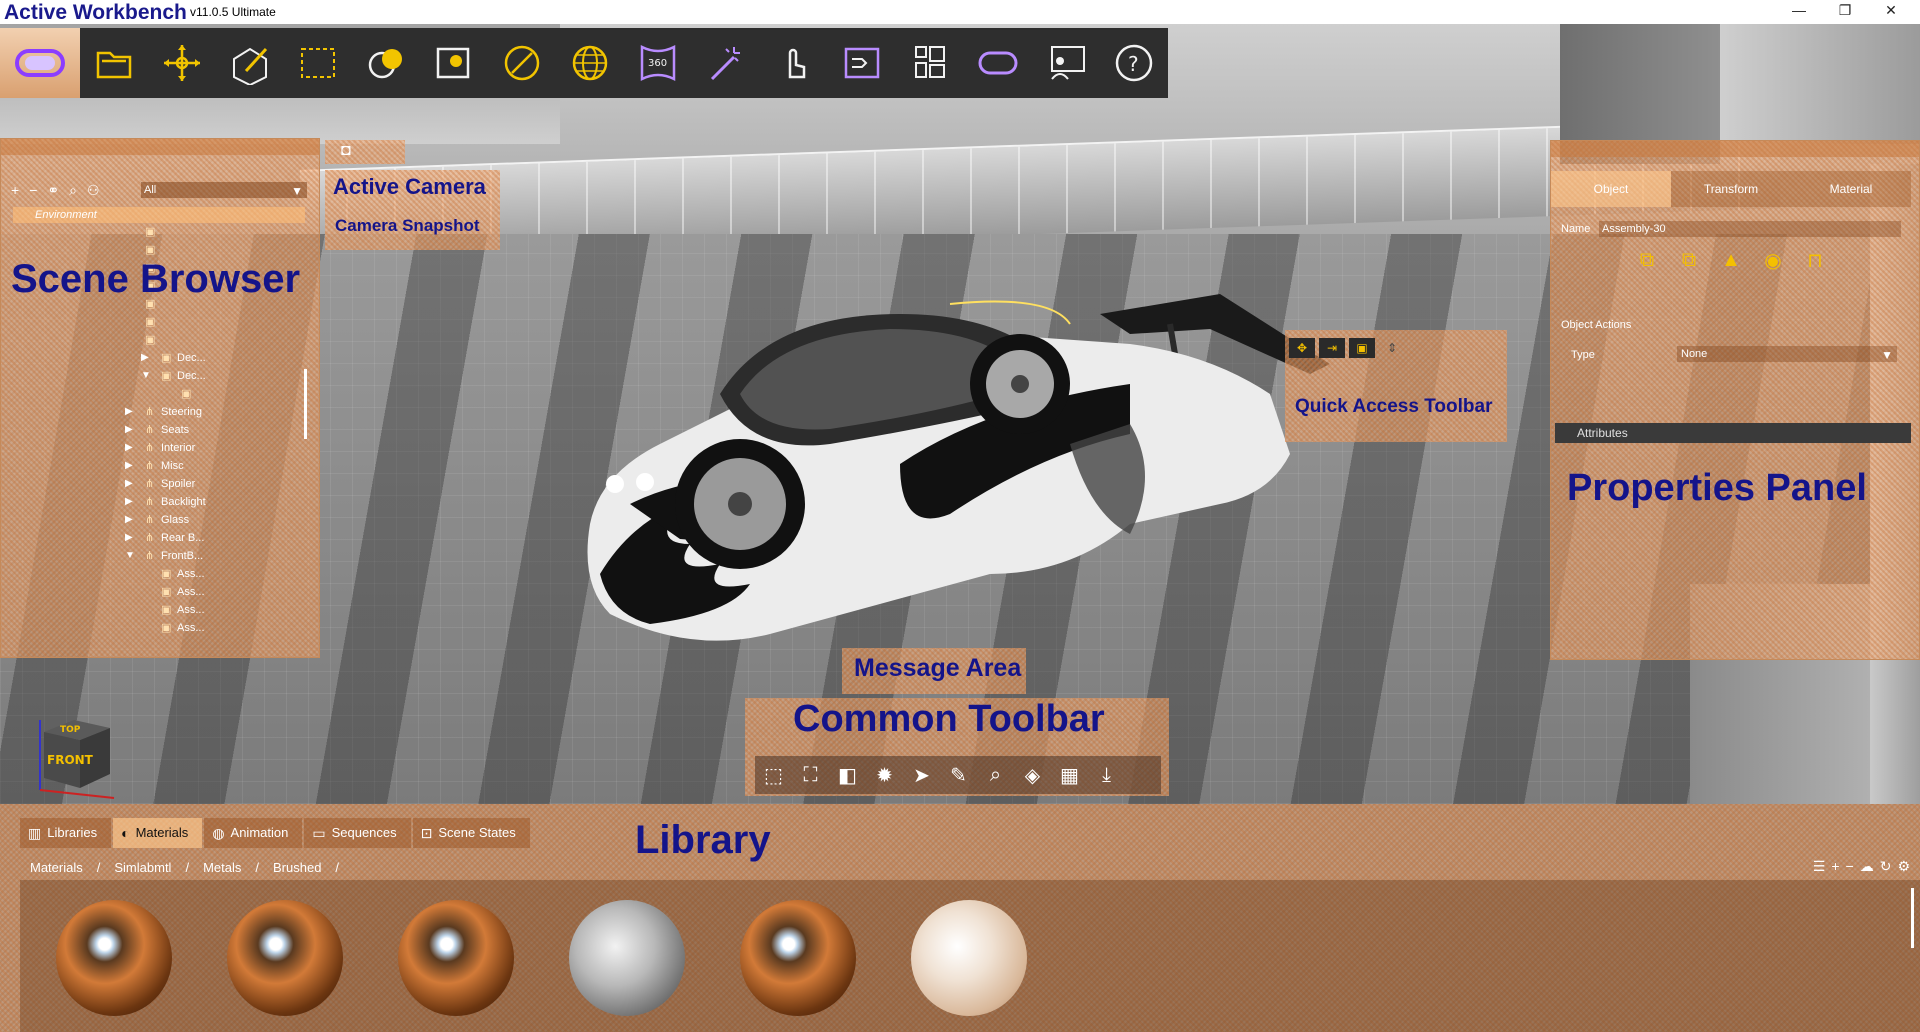 The image size is (1920, 1032). What do you see at coordinates (930, 63) in the screenshot?
I see `layout-button` at bounding box center [930, 63].